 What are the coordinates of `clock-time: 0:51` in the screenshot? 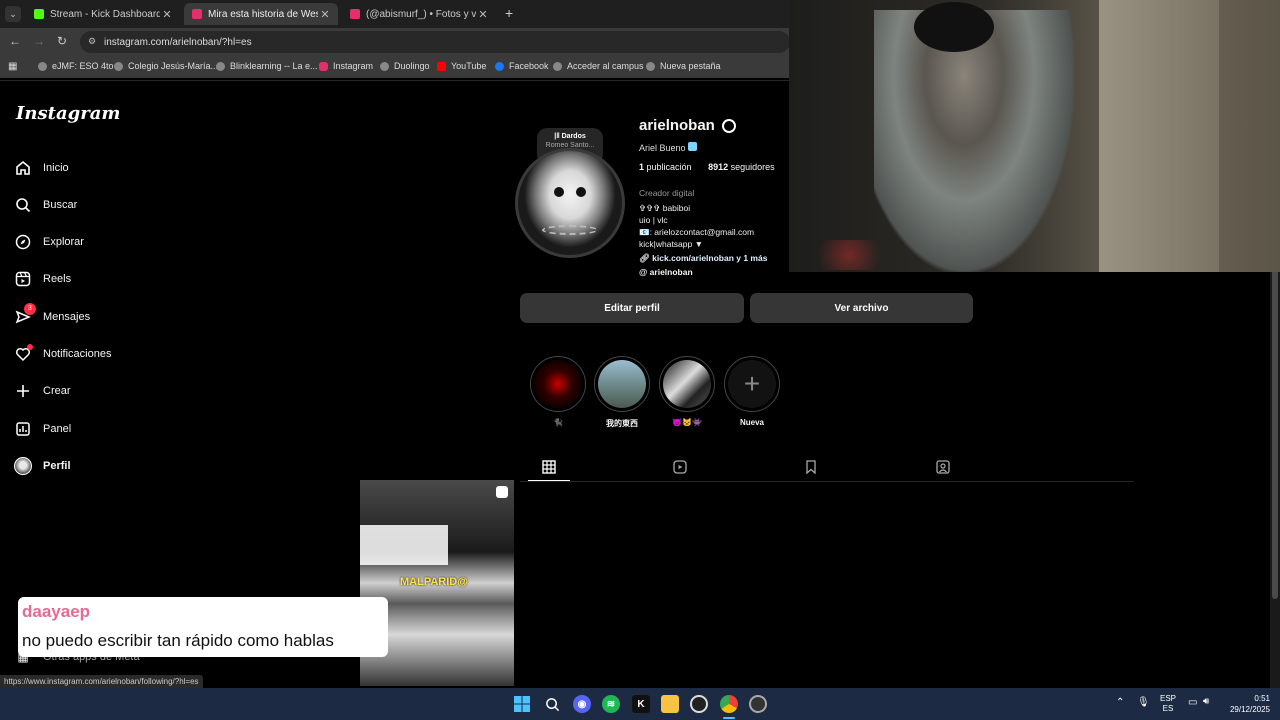 It's located at (1262, 698).